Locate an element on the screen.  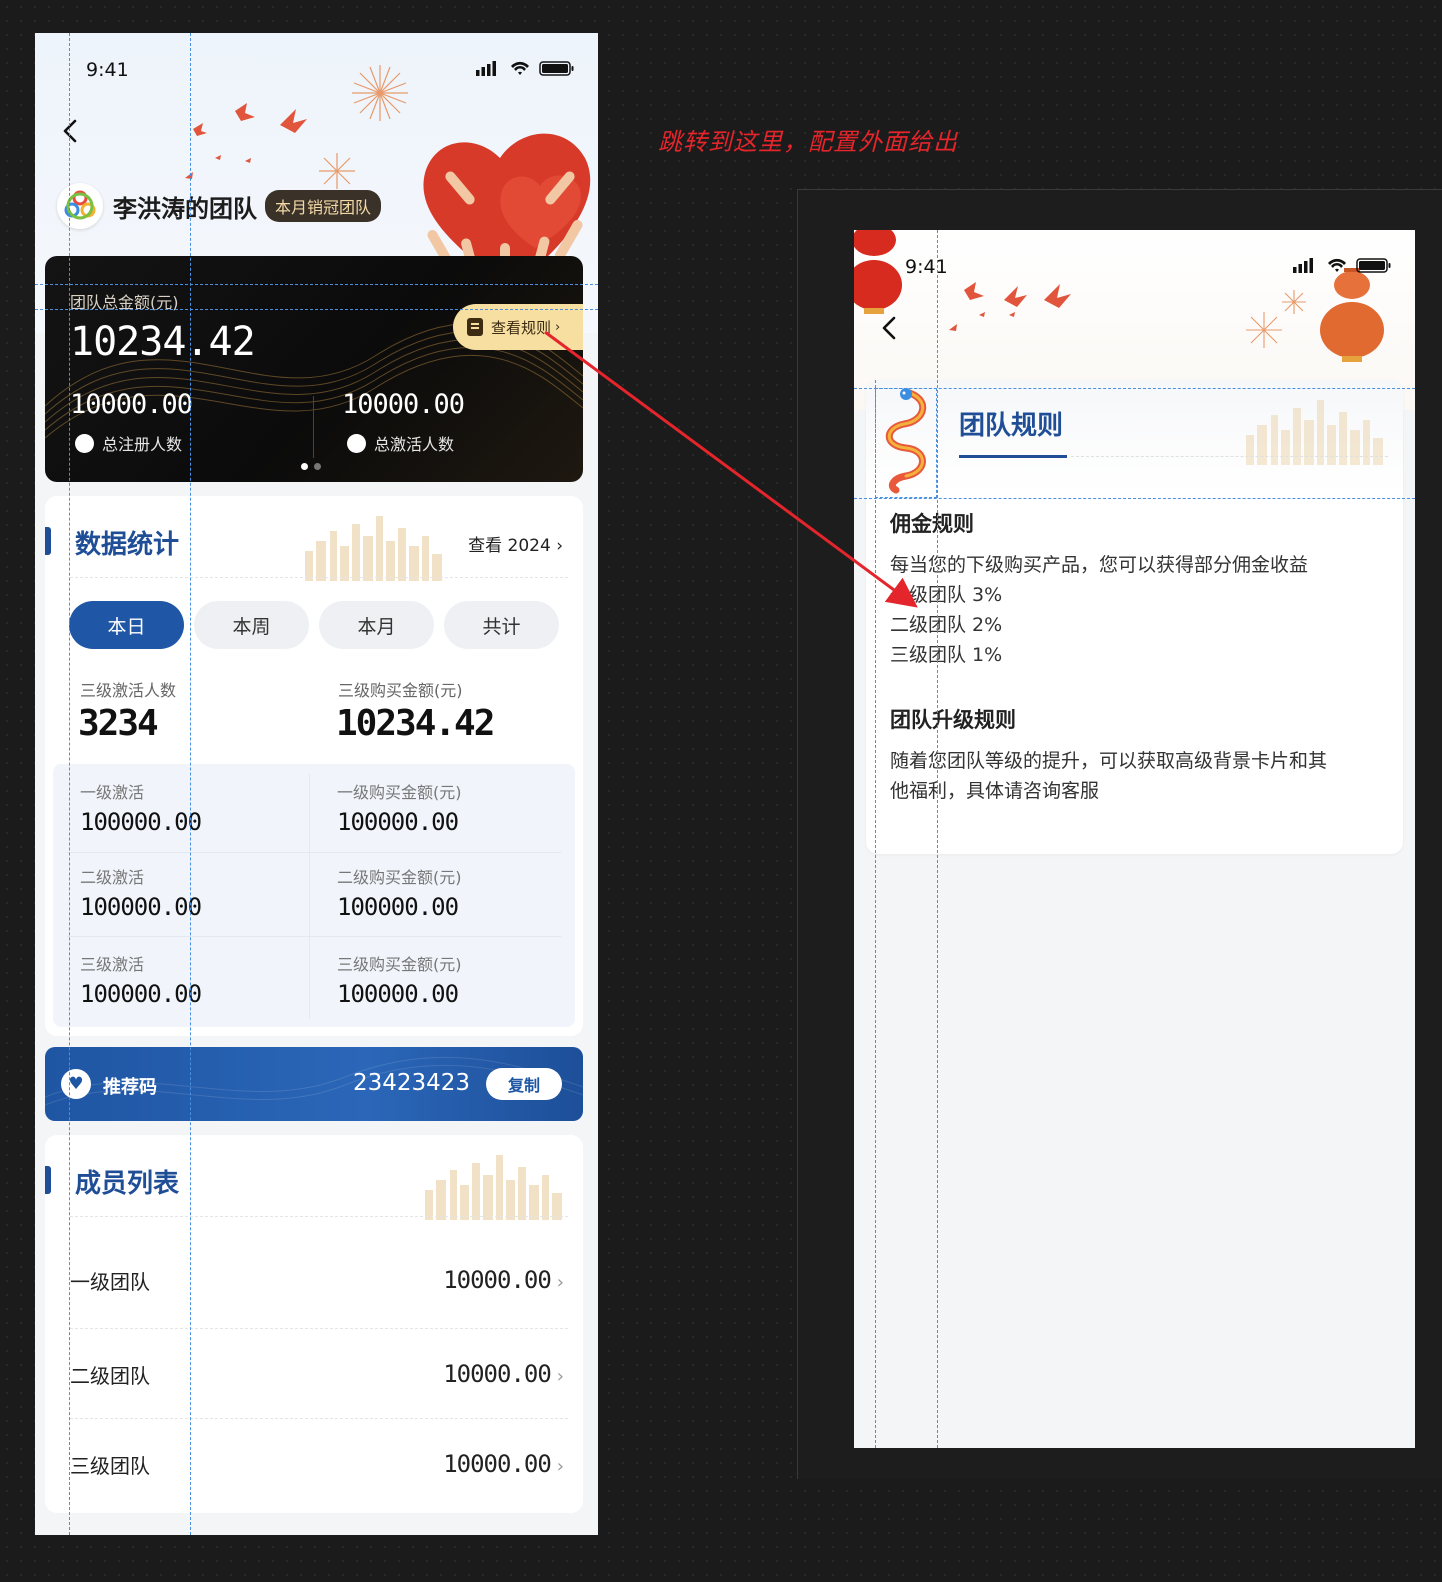
members-title: 成员列表 is located at coordinates (127, 1184).